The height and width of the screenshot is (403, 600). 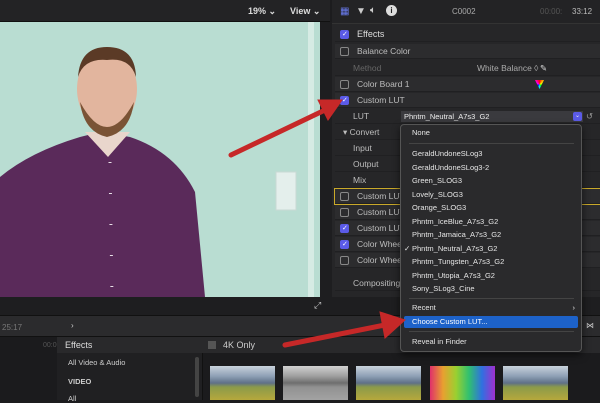 I want to click on timeline-timecode: 25:17, so click(x=12, y=327).